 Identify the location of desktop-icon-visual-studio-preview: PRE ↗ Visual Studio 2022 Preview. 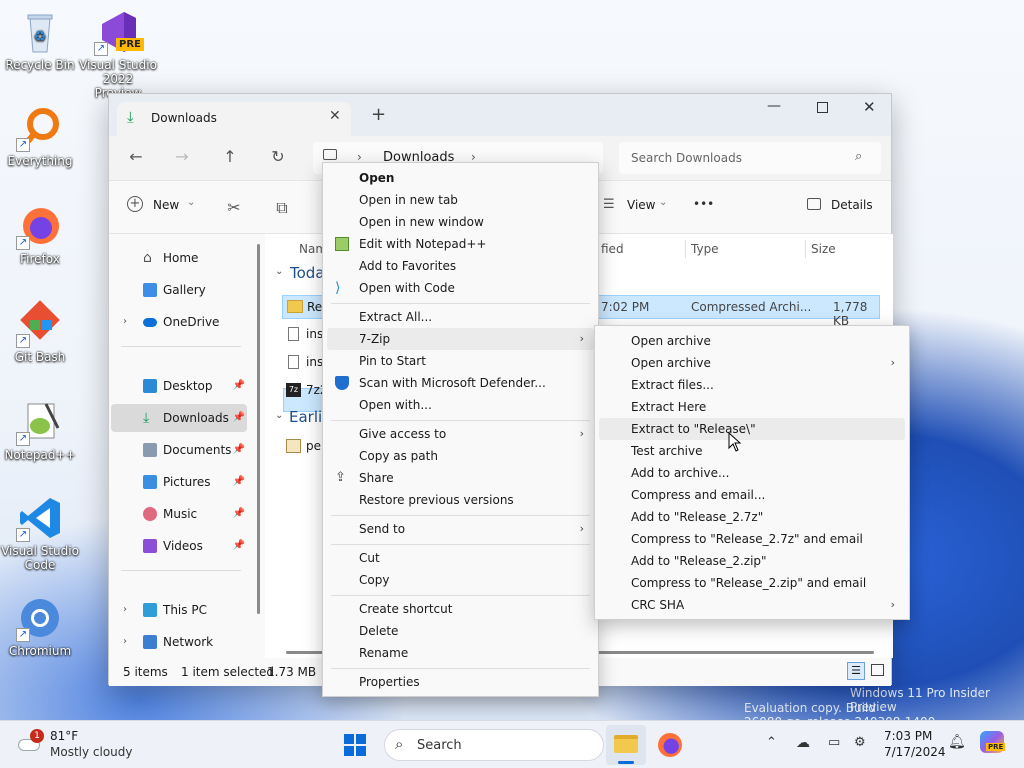
(118, 54).